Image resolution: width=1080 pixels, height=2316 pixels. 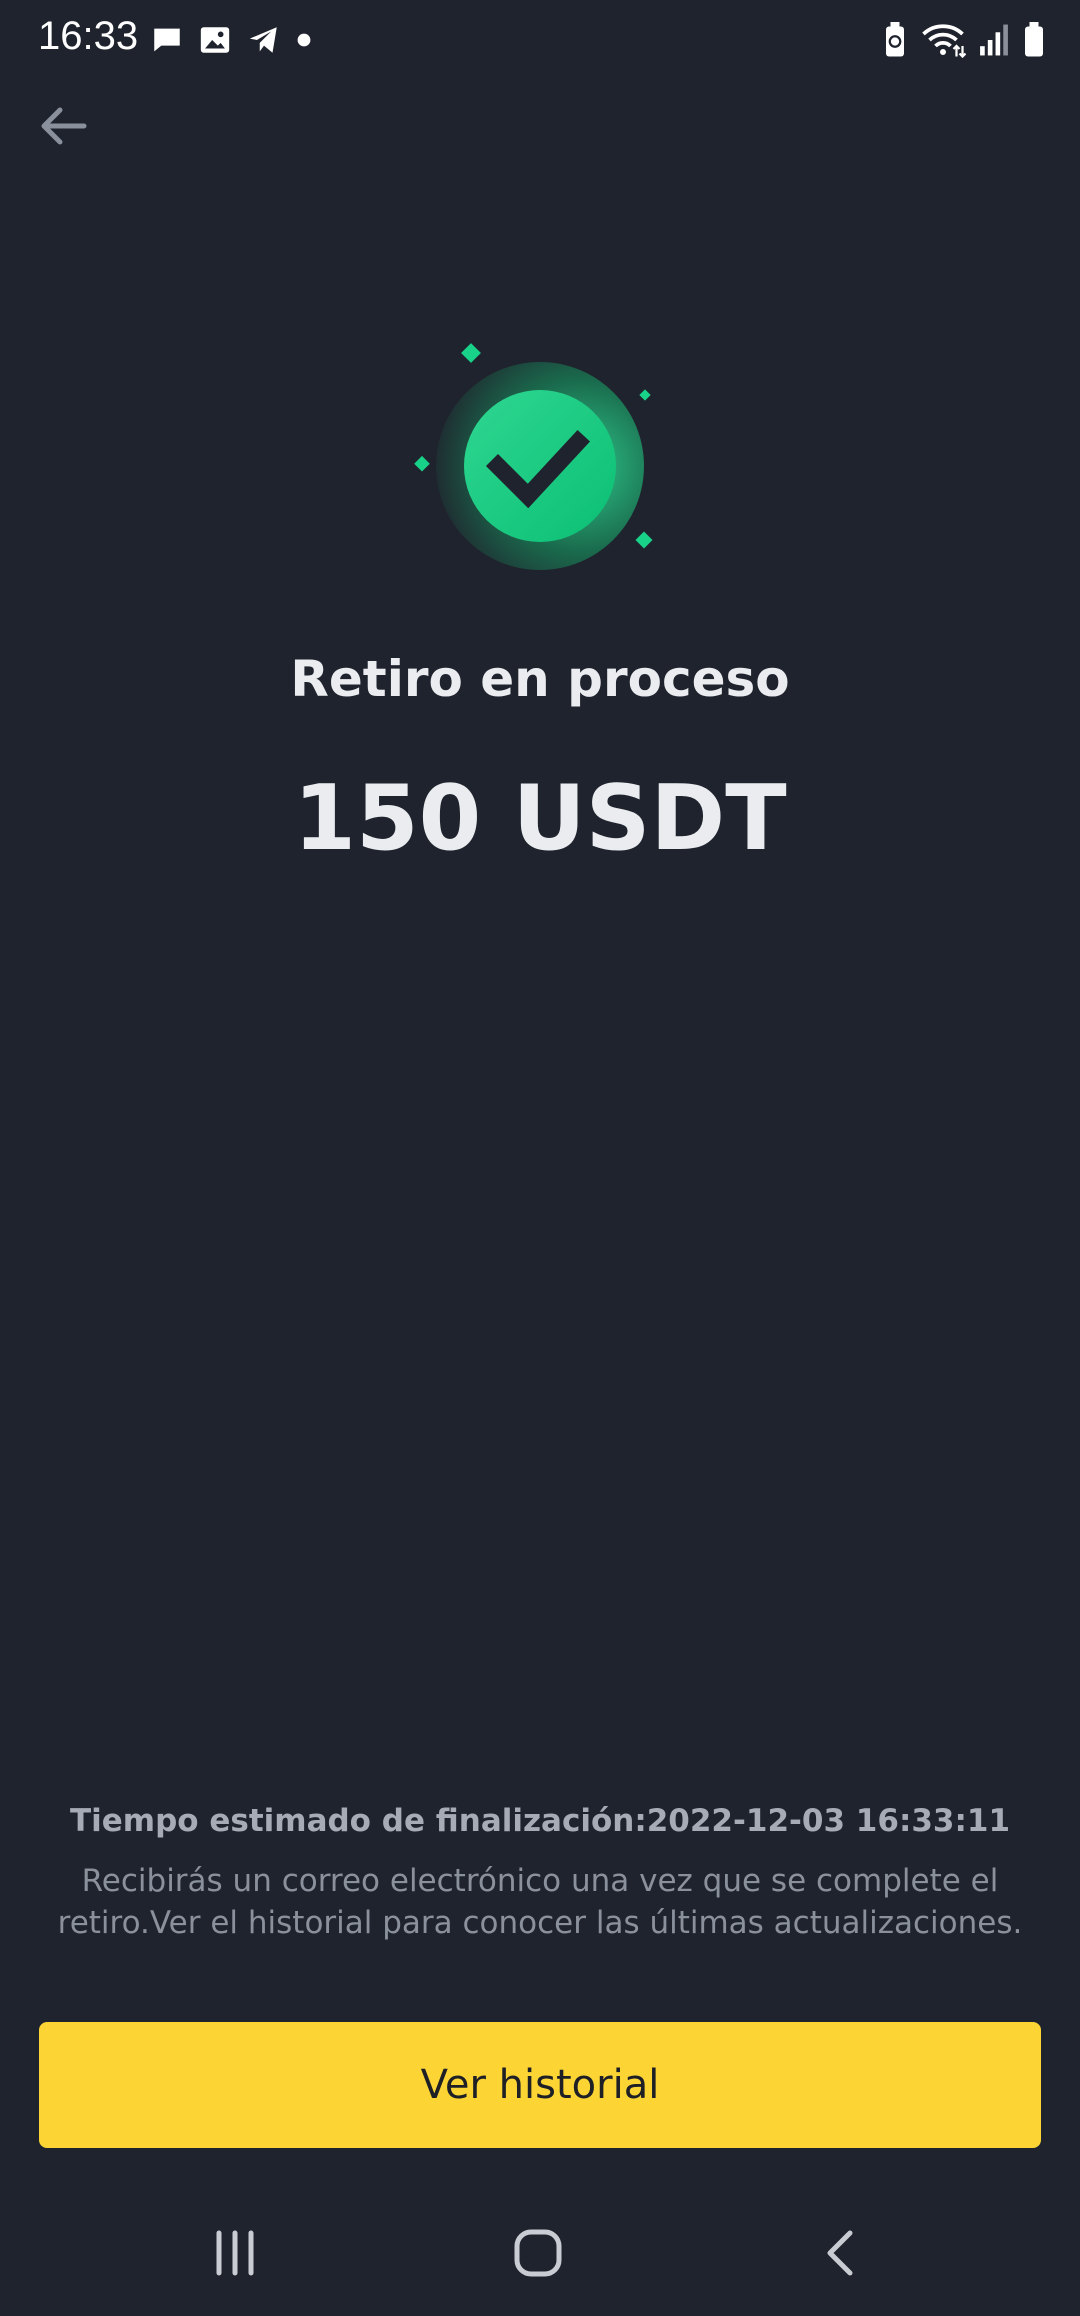 I want to click on status-time: 16:33, so click(x=88, y=36).